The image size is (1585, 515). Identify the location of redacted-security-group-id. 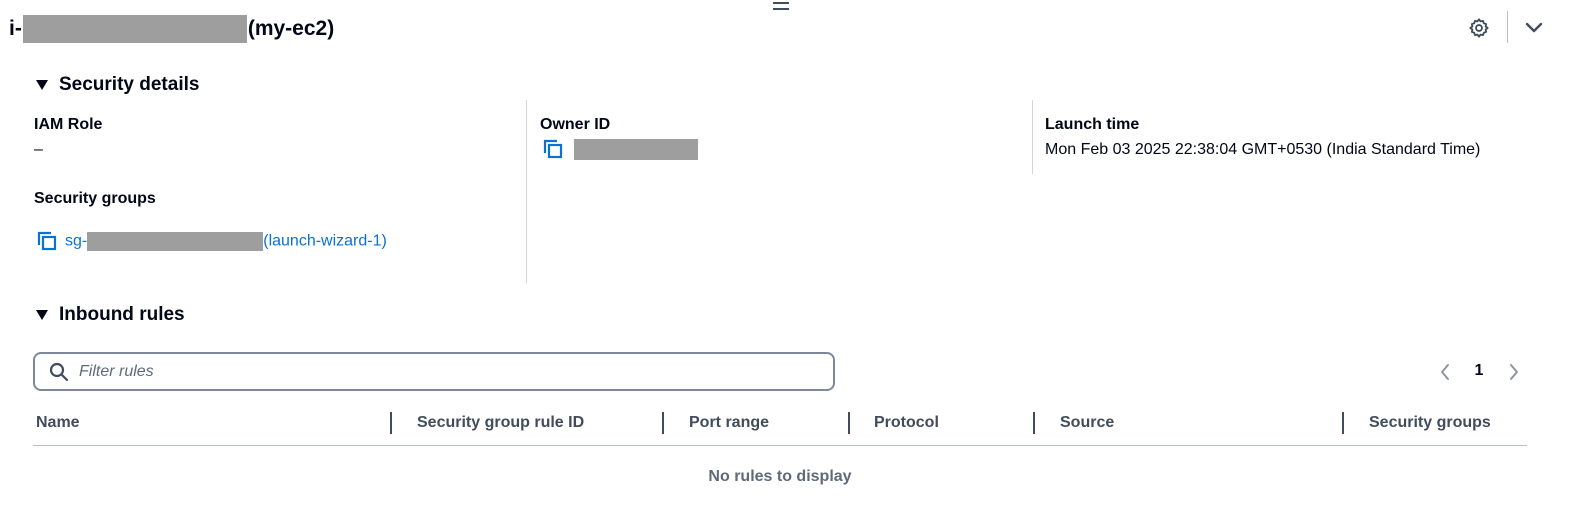
(175, 241).